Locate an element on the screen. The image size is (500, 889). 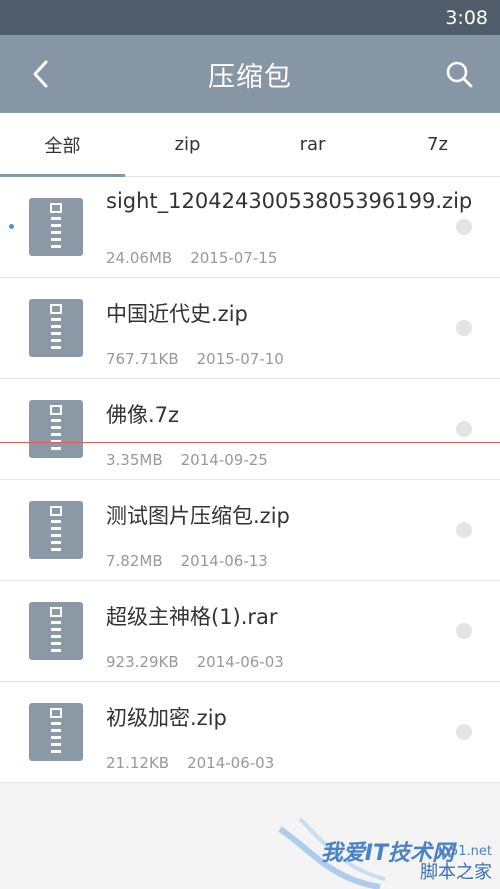
file-date: 2015-07-10 is located at coordinates (240, 359).